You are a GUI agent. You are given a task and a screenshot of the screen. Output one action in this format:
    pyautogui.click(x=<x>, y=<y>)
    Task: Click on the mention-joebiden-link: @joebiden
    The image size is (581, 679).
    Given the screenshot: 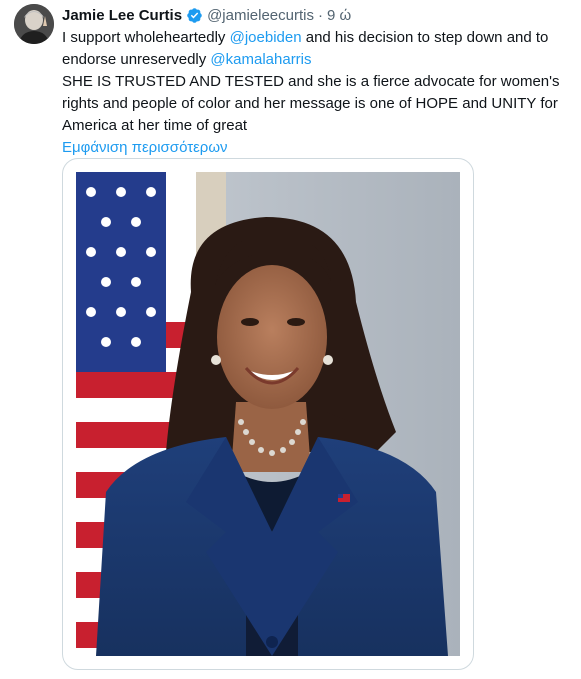 What is the action you would take?
    pyautogui.click(x=266, y=37)
    